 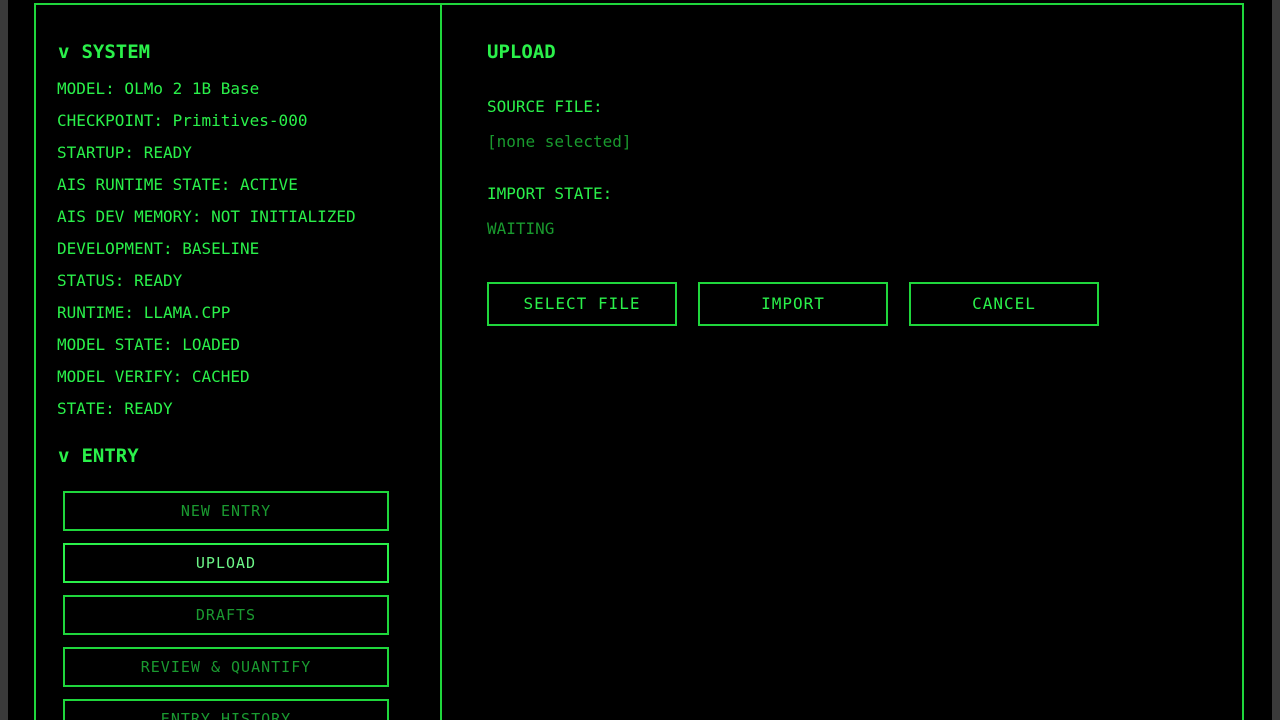 What do you see at coordinates (110, 456) in the screenshot?
I see `entry-section-title: ENTRY` at bounding box center [110, 456].